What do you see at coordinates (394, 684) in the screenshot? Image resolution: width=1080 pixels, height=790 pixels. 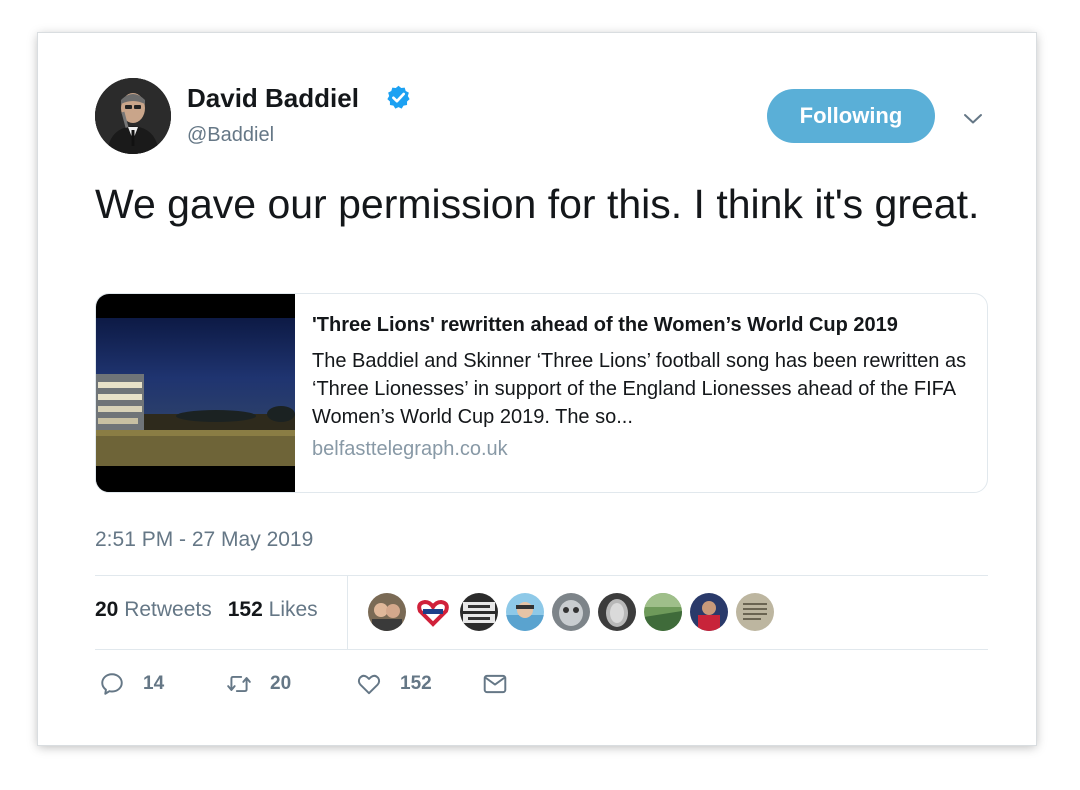 I see `like-button: 152` at bounding box center [394, 684].